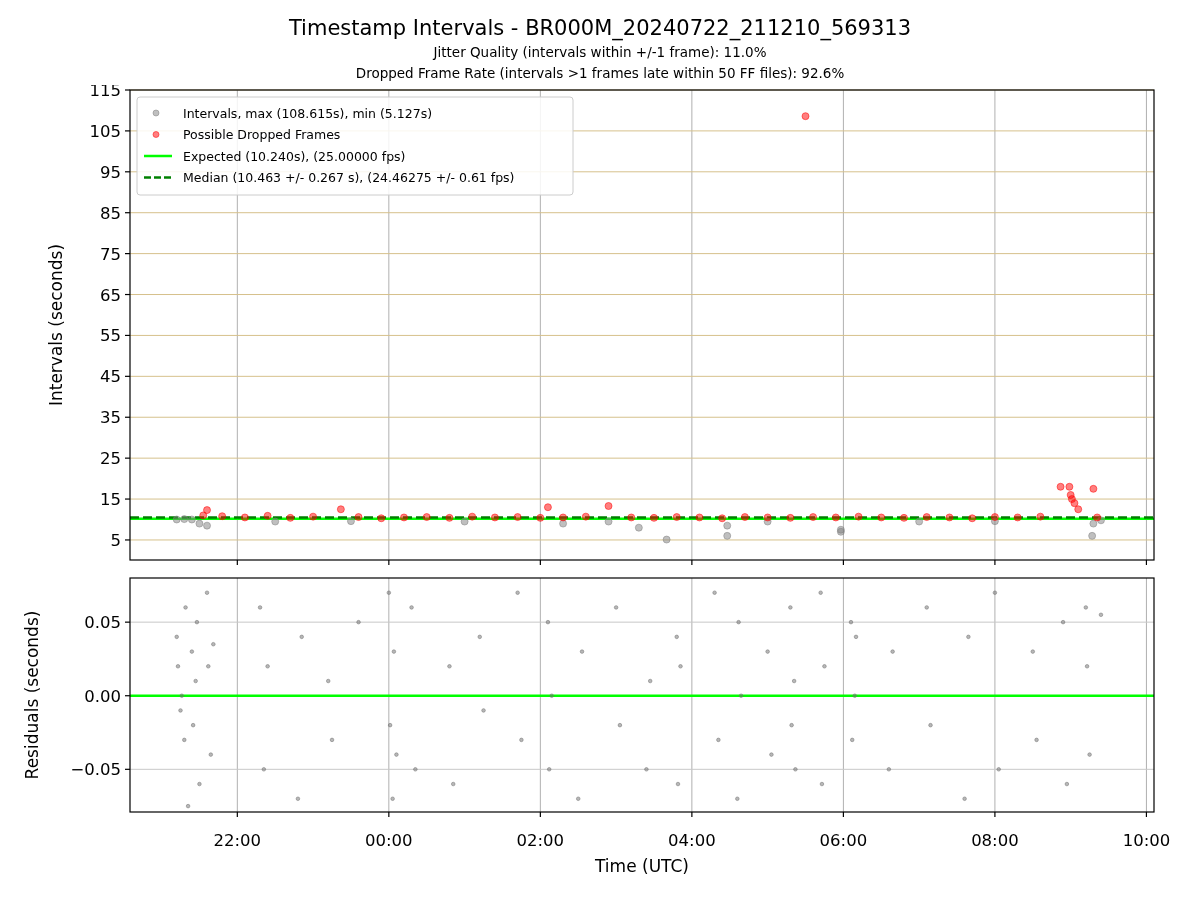  Describe the element at coordinates (692, 840) in the screenshot. I see `tick-label: 04:00` at that location.